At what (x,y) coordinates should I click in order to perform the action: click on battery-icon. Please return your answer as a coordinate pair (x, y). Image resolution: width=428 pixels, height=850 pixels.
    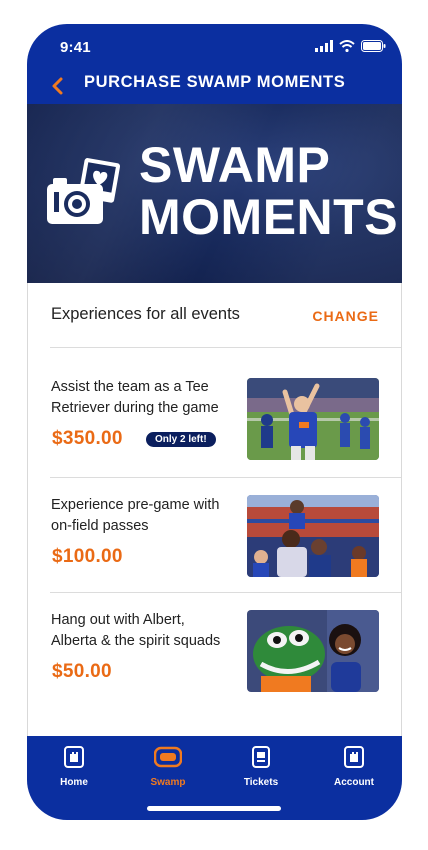
    Looking at the image, I should click on (373, 46).